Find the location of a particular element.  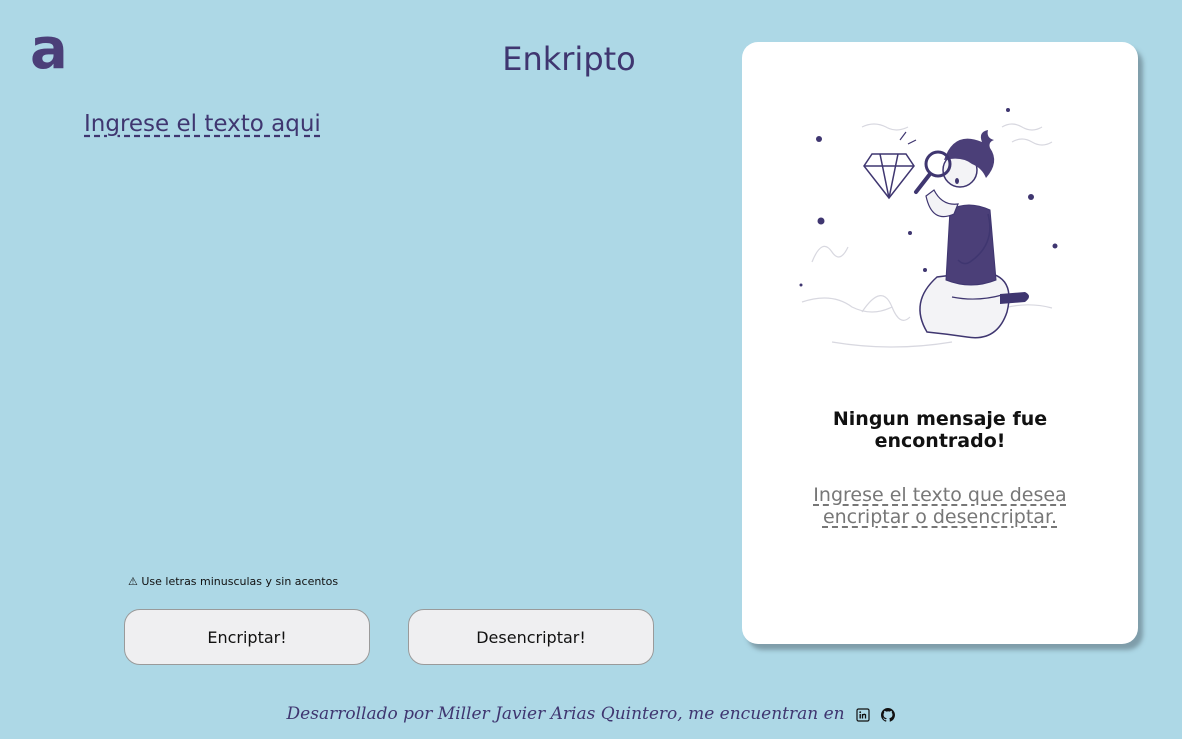

linkedin-icon is located at coordinates (863, 714).